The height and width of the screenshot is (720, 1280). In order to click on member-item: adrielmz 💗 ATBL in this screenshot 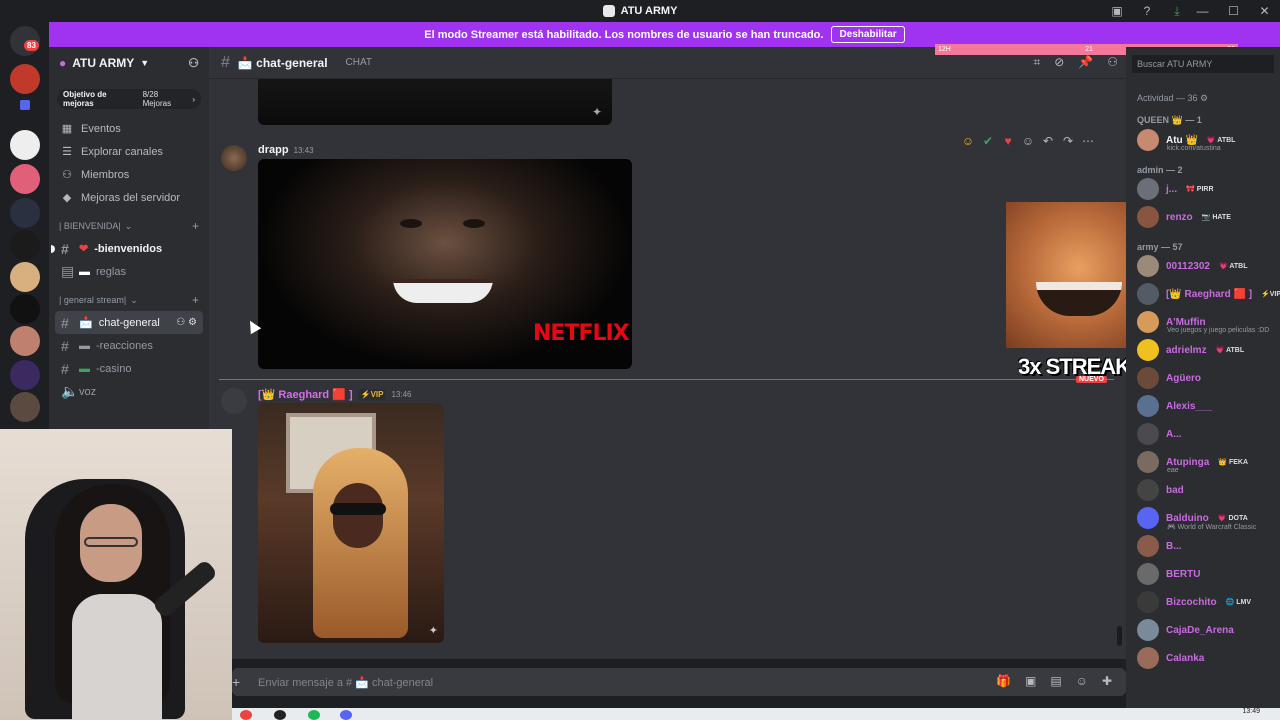, I will do `click(1203, 350)`.